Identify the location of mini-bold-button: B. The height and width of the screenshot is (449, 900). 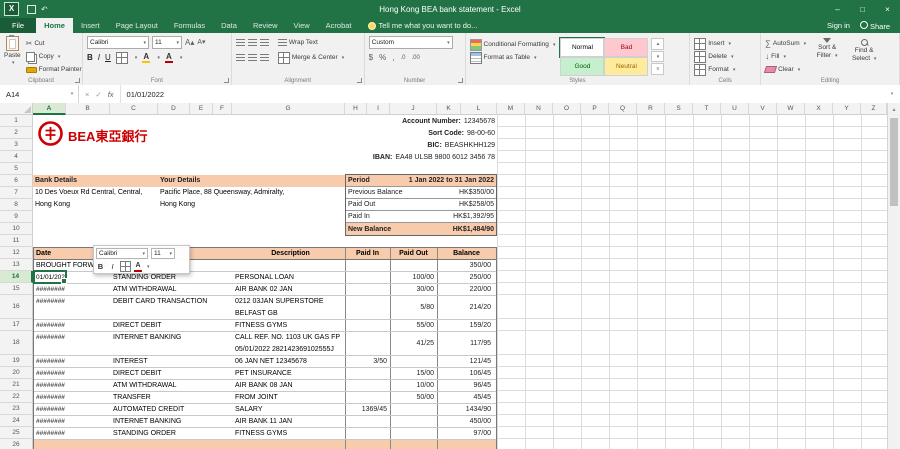
(100, 266).